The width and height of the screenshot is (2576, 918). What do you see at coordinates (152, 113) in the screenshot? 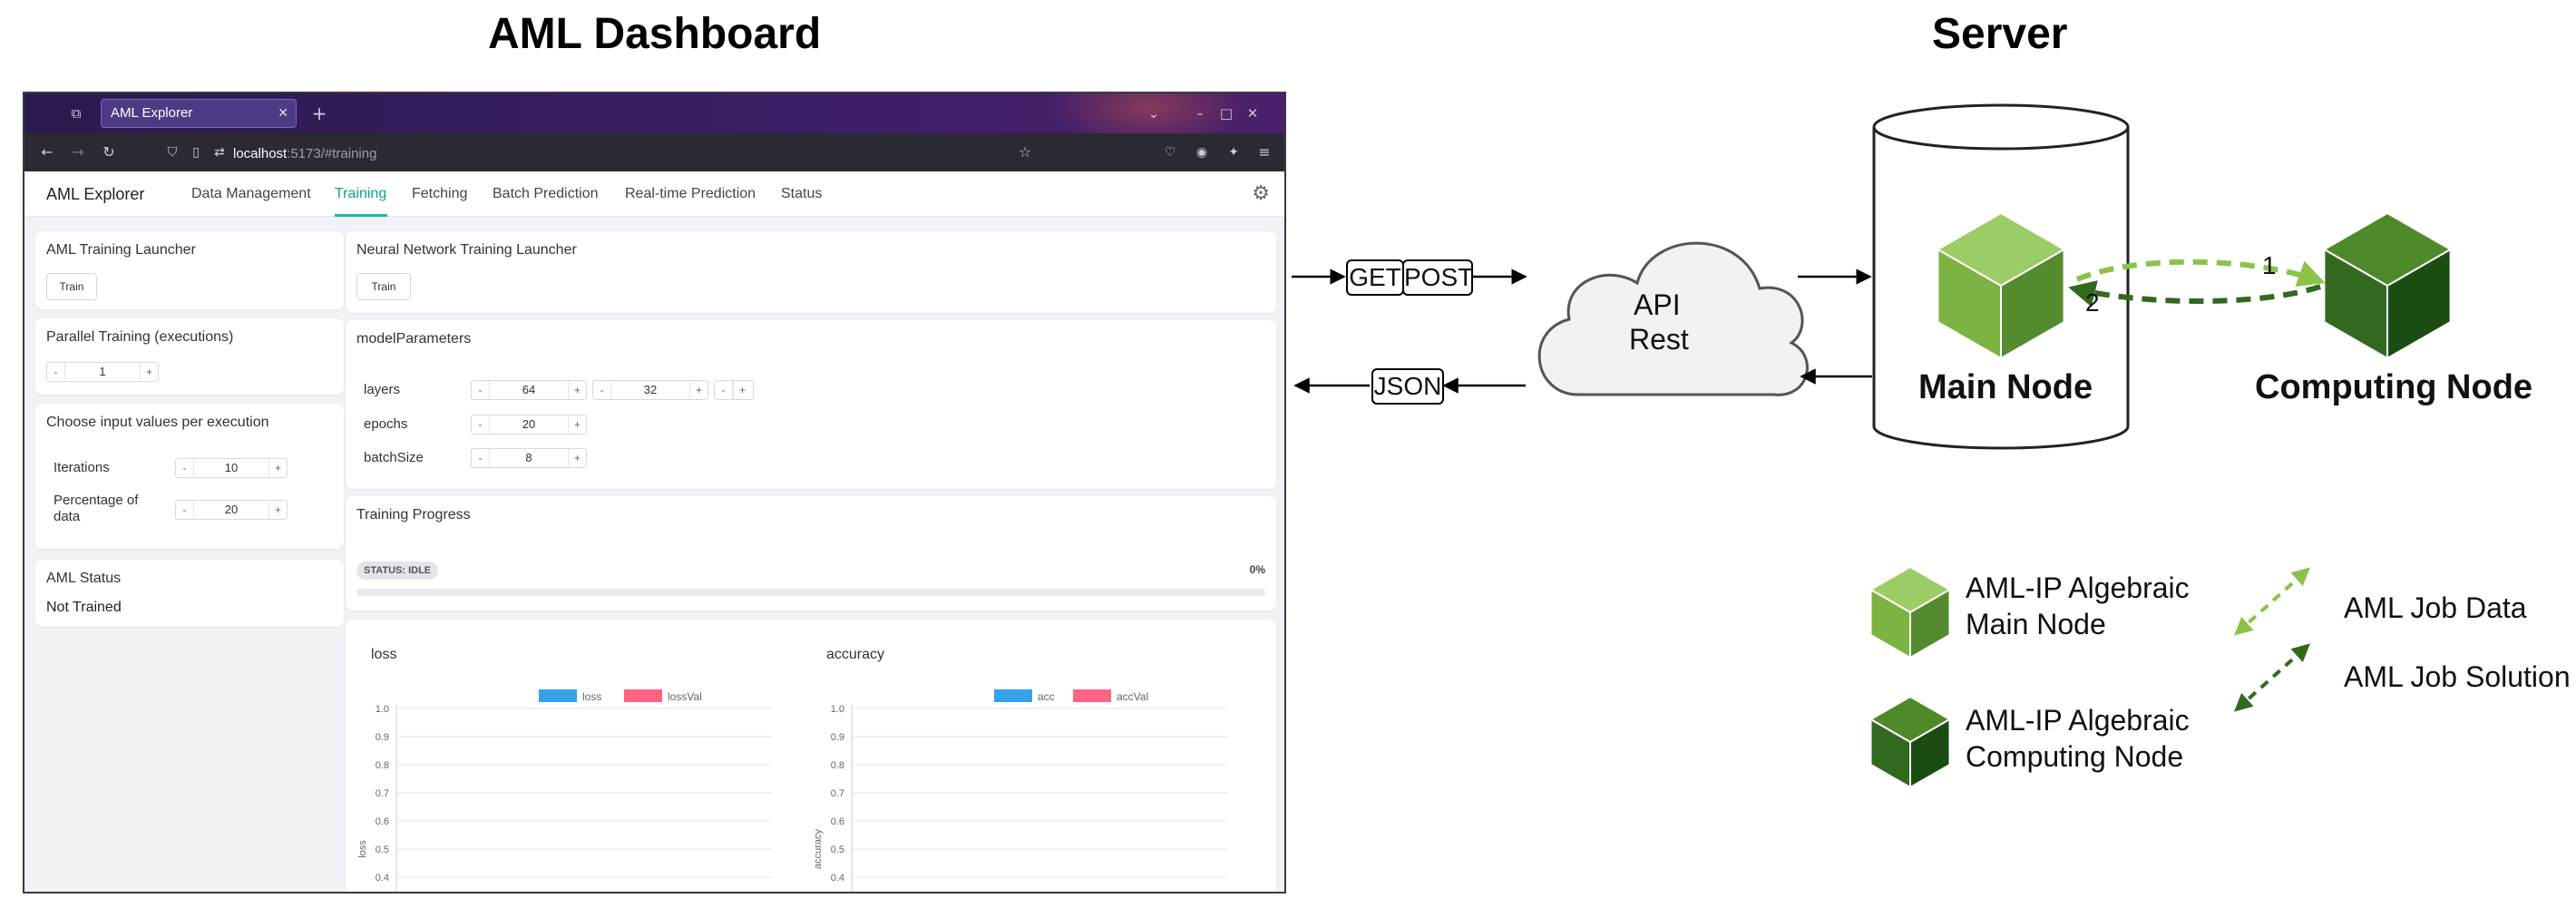
I see `browser-tab-title: AML Explorer` at bounding box center [152, 113].